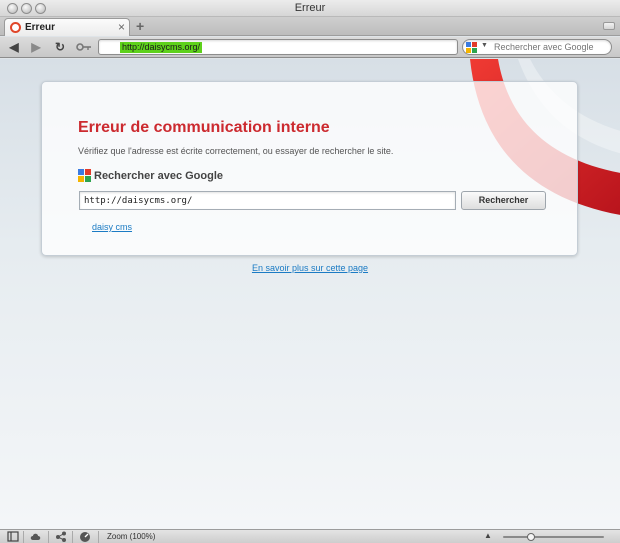  Describe the element at coordinates (161, 47) in the screenshot. I see `address-url: http://daisycms.org/` at that location.